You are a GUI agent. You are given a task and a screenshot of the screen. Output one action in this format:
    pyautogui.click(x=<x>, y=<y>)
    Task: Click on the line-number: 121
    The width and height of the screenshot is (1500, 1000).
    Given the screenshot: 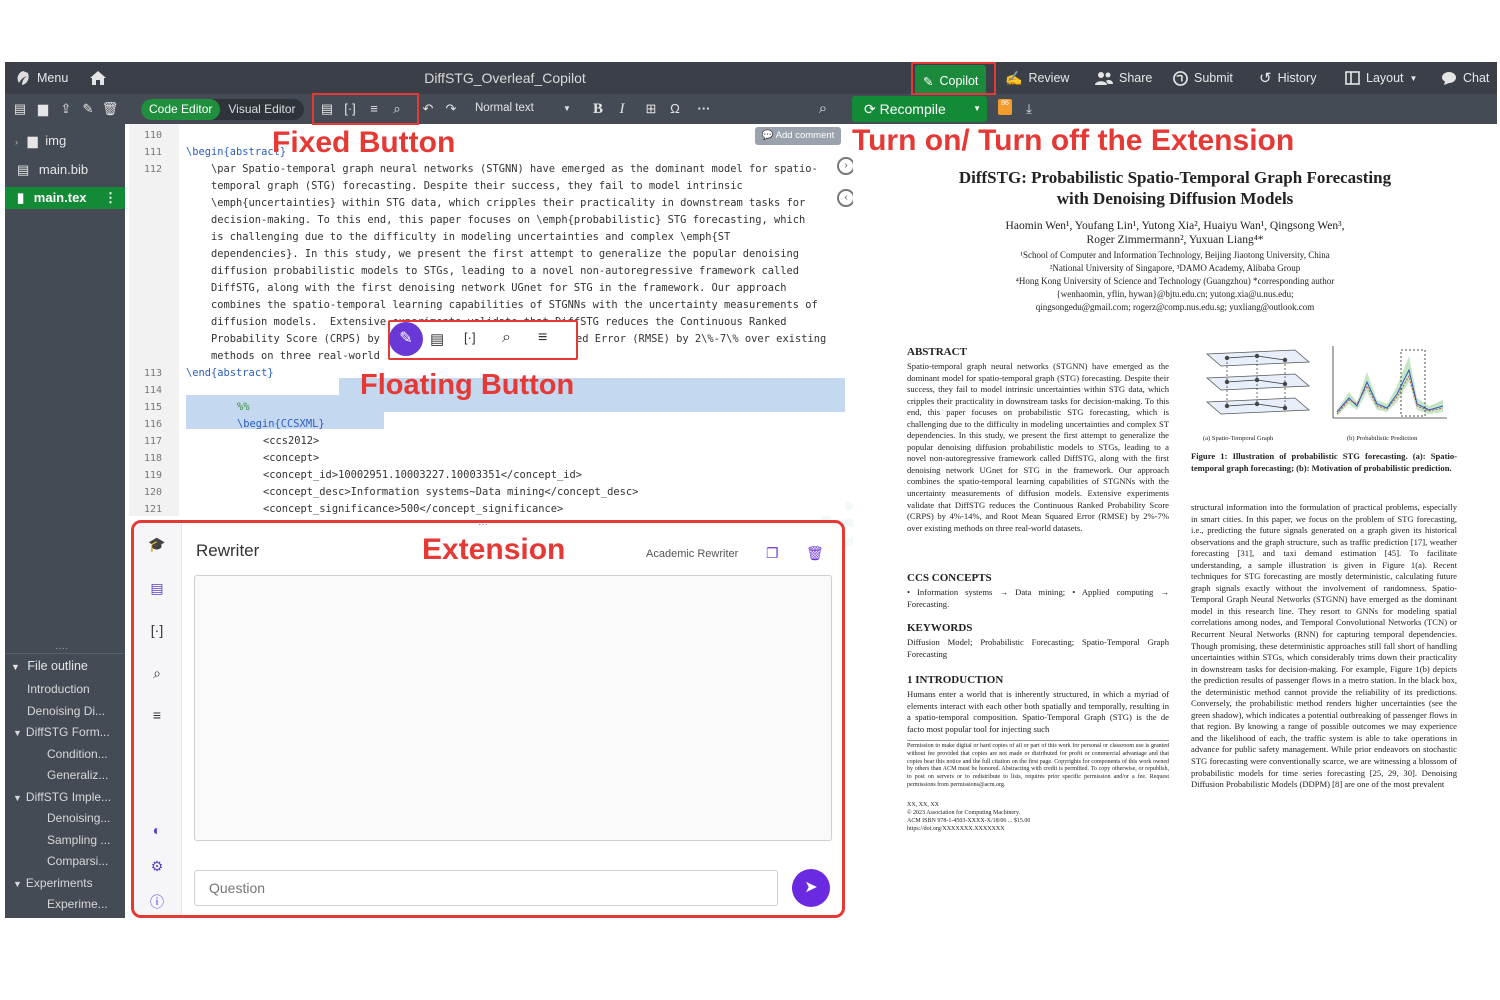 What is the action you would take?
    pyautogui.click(x=153, y=509)
    